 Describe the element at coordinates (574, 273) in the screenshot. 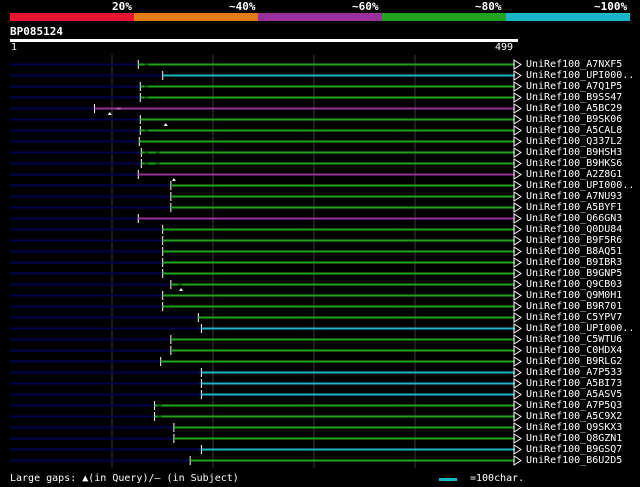

I see `hit-label-link: UniRef100_B9GNP5` at that location.